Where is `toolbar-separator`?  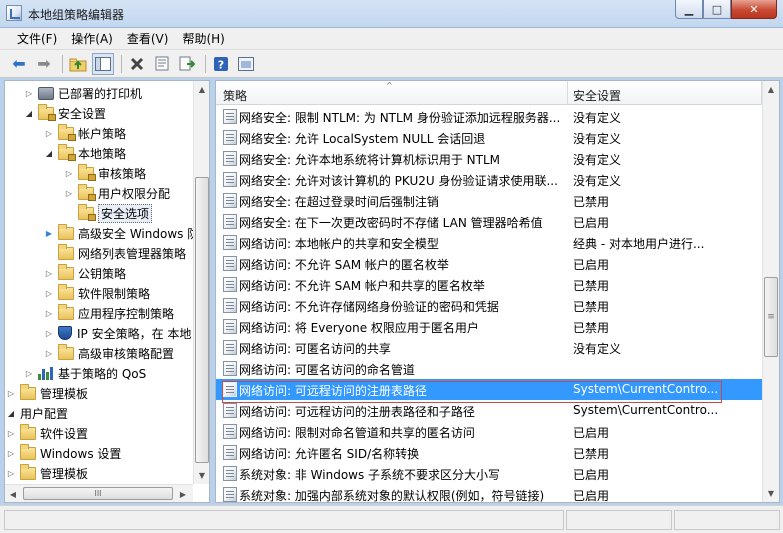 toolbar-separator is located at coordinates (121, 63).